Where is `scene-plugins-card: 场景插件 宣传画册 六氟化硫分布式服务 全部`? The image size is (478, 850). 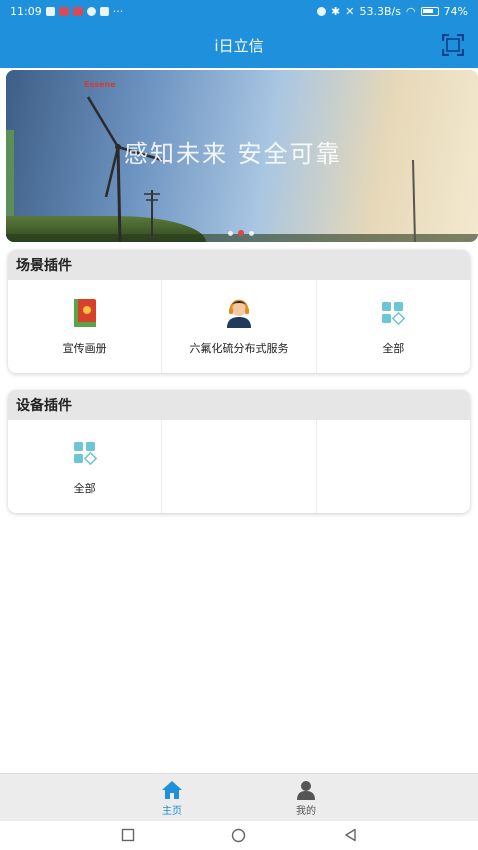 scene-plugins-card: 场景插件 宣传画册 六氟化硫分布式服务 全部 is located at coordinates (239, 311).